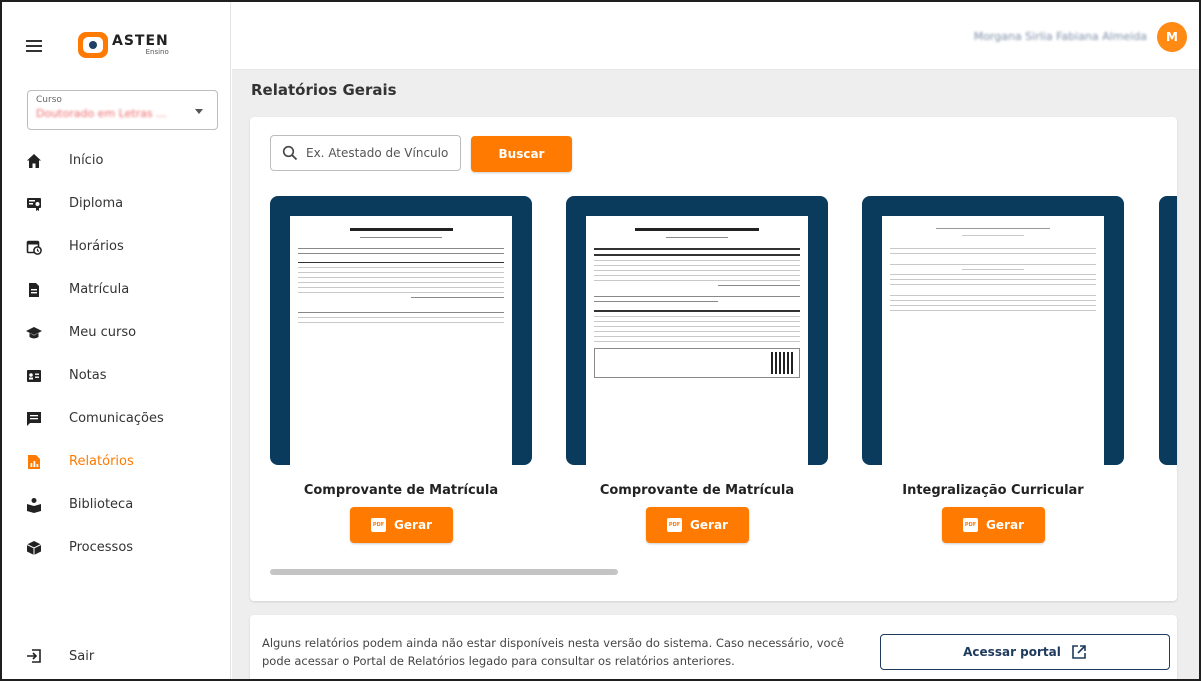 The width and height of the screenshot is (1201, 681). I want to click on graduation-cap-icon, so click(34, 333).